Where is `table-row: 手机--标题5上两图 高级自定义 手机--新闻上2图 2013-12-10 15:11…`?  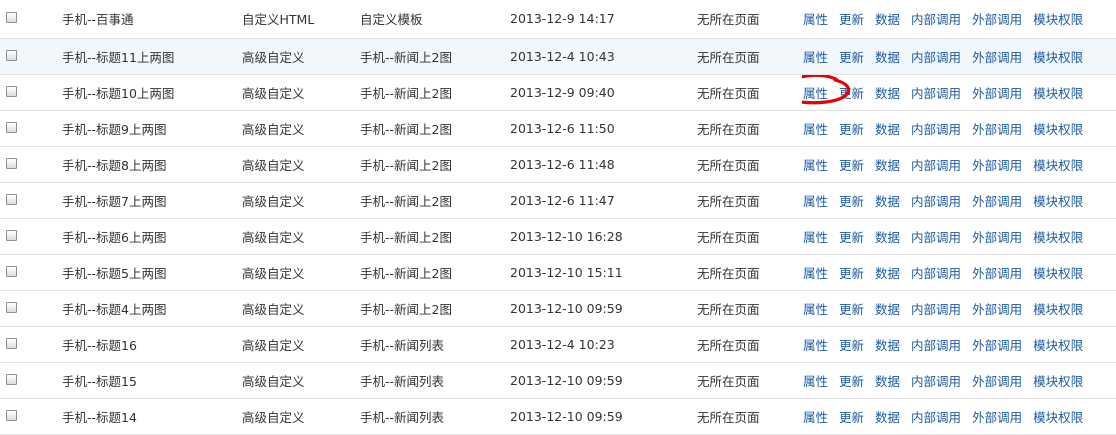 table-row: 手机--标题5上两图 高级自定义 手机--新闻上2图 2013-12-10 15:11… is located at coordinates (558, 272).